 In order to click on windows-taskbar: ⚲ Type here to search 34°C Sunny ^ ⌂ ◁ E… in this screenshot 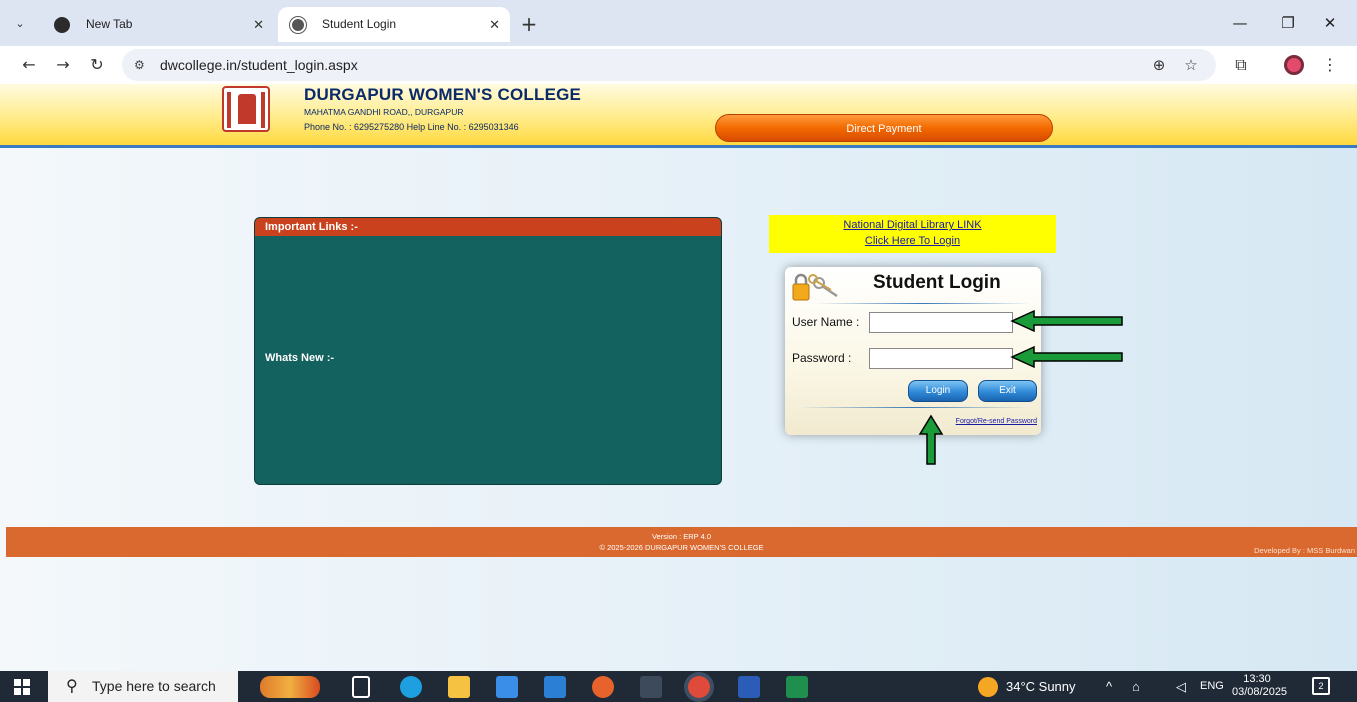, I will do `click(678, 686)`.